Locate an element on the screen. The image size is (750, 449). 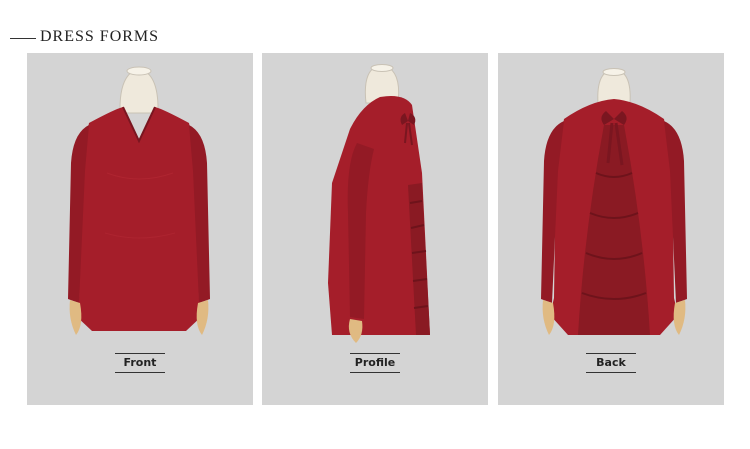
front-label: Front is located at coordinates (140, 363).